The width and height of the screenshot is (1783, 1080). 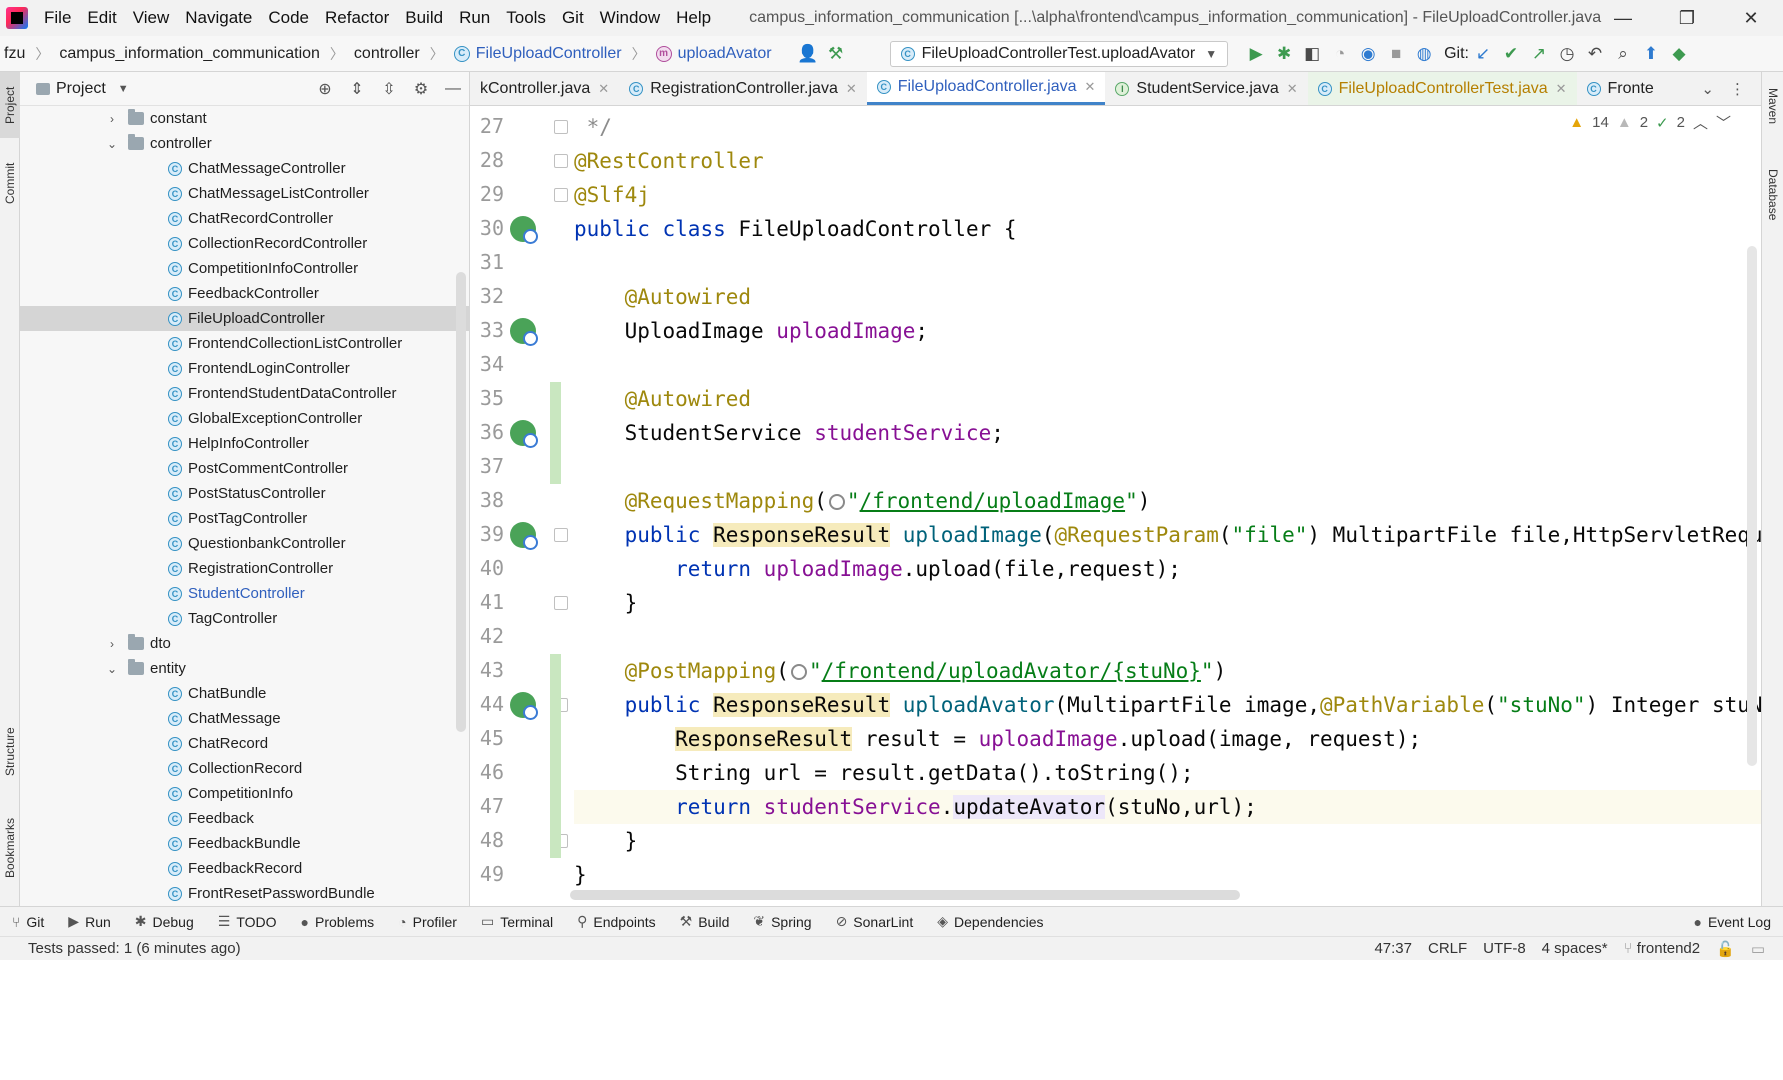 What do you see at coordinates (1772, 195) in the screenshot?
I see `database-tool-tab: Database` at bounding box center [1772, 195].